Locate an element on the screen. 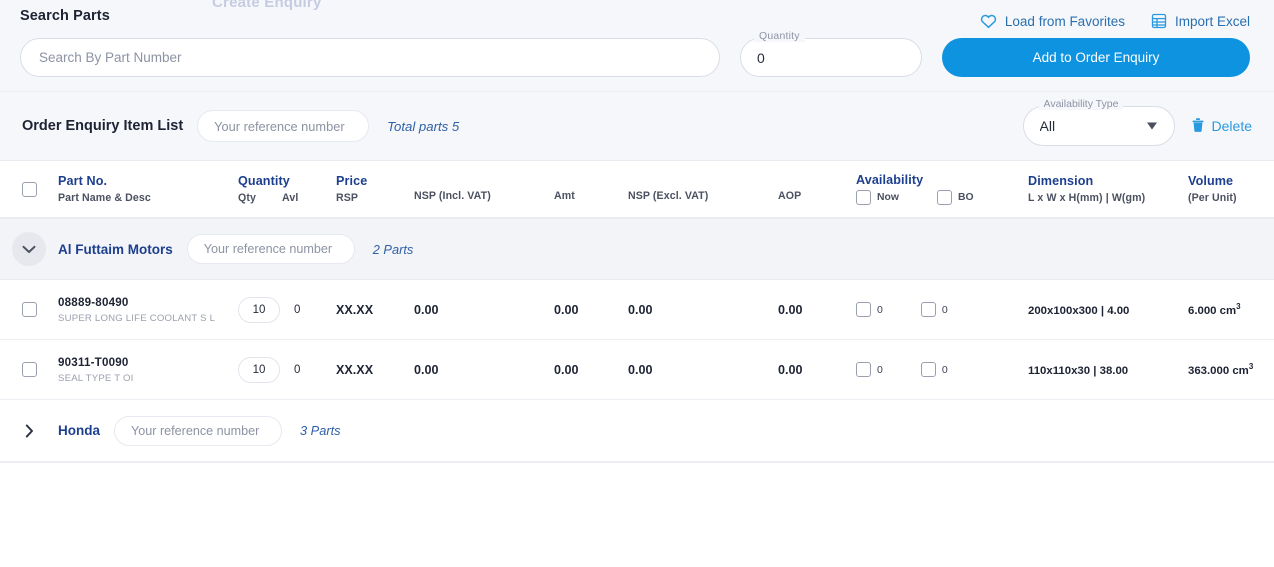  toolbar-right-actions: Availability Type Delete is located at coordinates (1137, 122).